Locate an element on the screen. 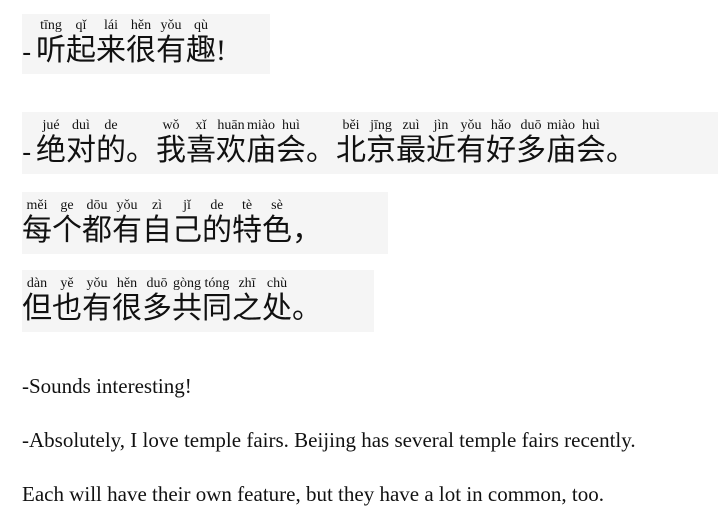 The height and width of the screenshot is (515, 723). hanzi-with-pinyin: 己jǐ is located at coordinates (187, 223).